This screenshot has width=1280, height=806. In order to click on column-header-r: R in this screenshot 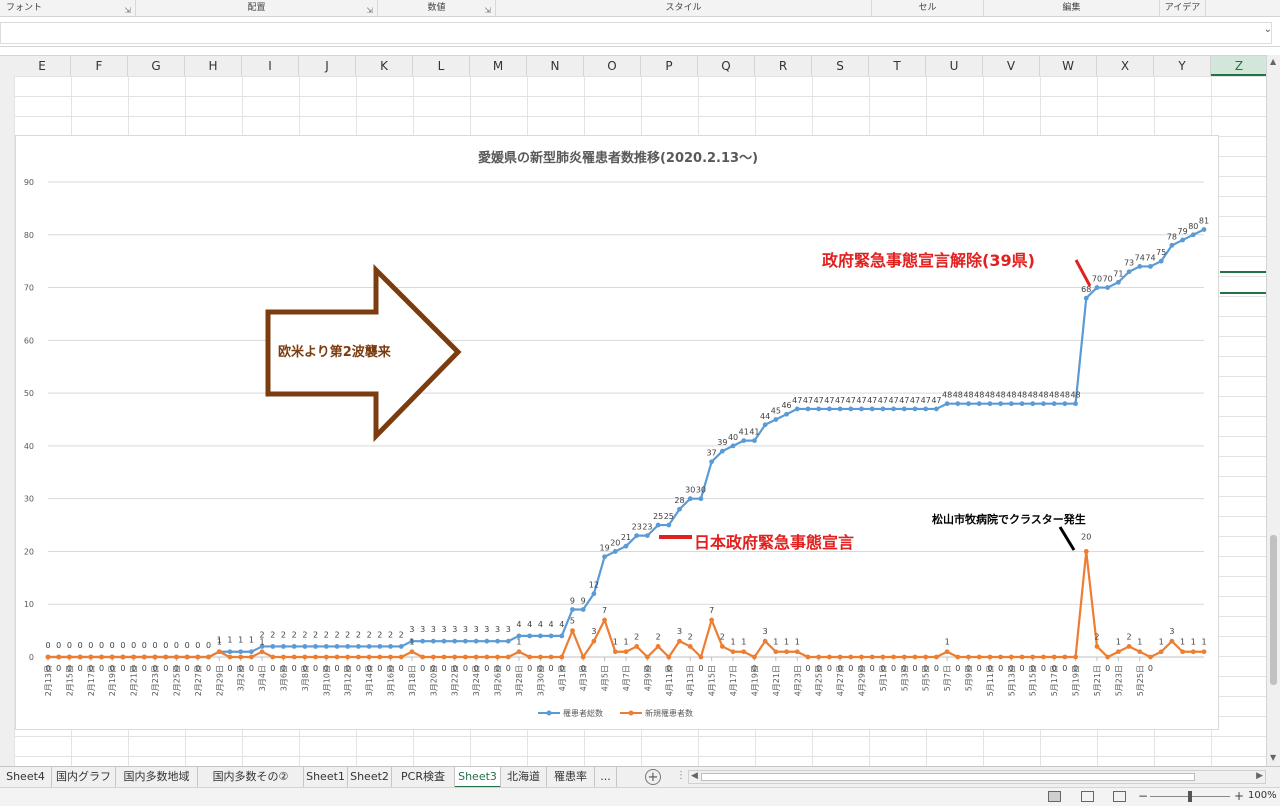, I will do `click(783, 66)`.